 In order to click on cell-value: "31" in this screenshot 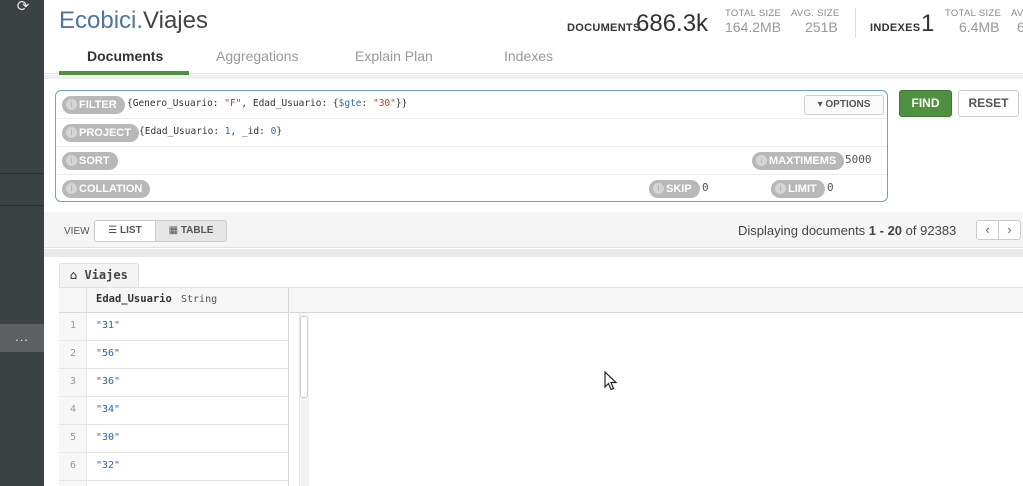, I will do `click(108, 326)`.